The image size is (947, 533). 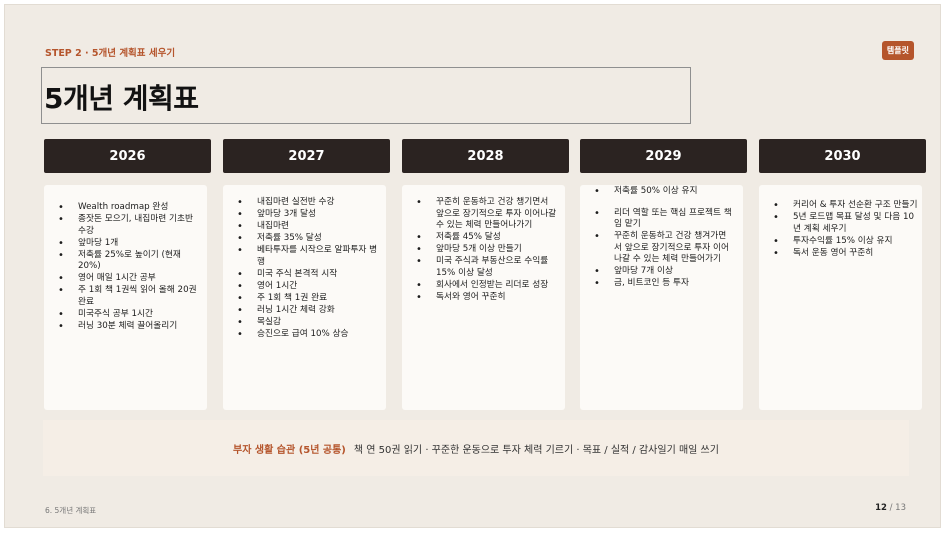 What do you see at coordinates (121, 98) in the screenshot?
I see `page-title: 5개년 계획표` at bounding box center [121, 98].